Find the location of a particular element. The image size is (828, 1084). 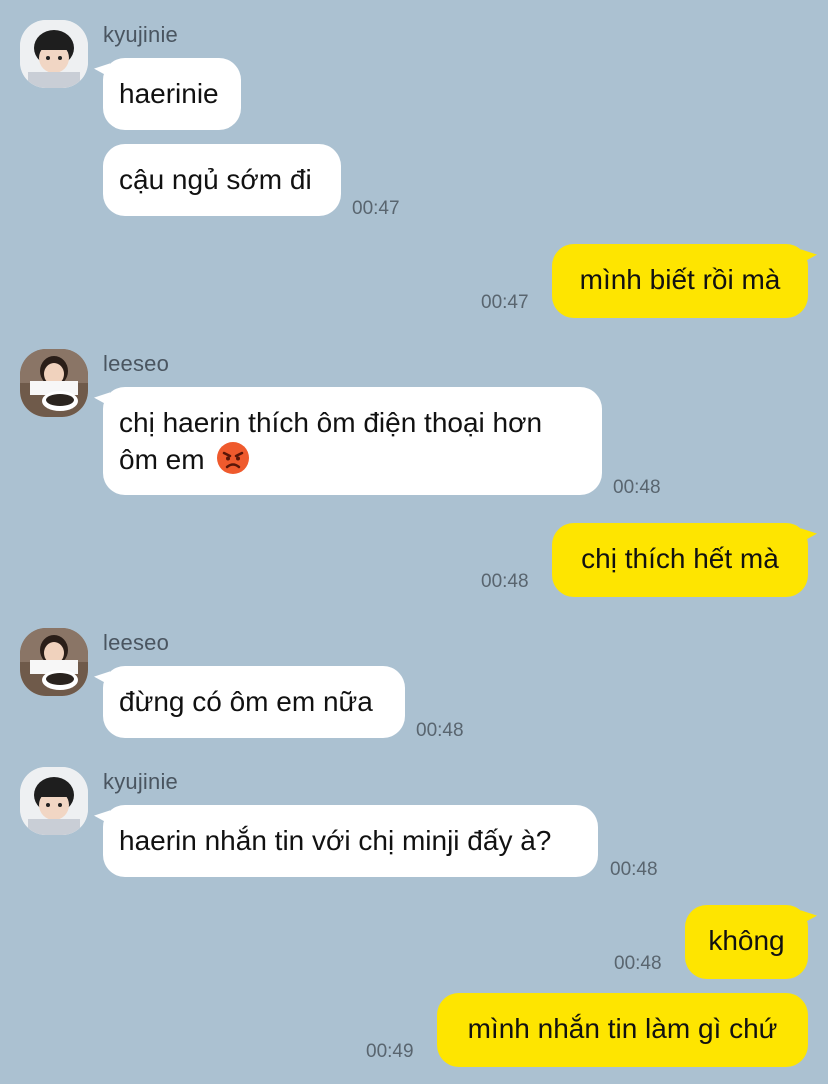

message-bubble-outgoing: không is located at coordinates (746, 942).